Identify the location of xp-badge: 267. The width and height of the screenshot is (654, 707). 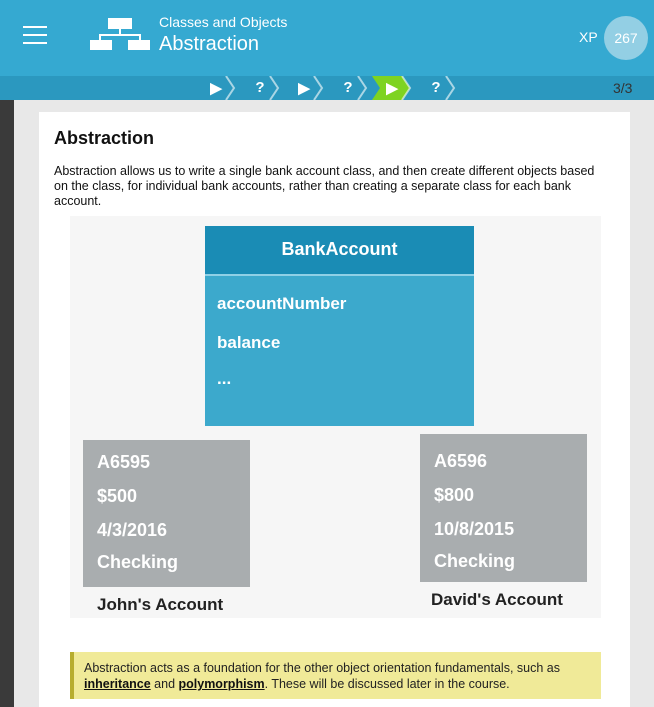
(626, 38).